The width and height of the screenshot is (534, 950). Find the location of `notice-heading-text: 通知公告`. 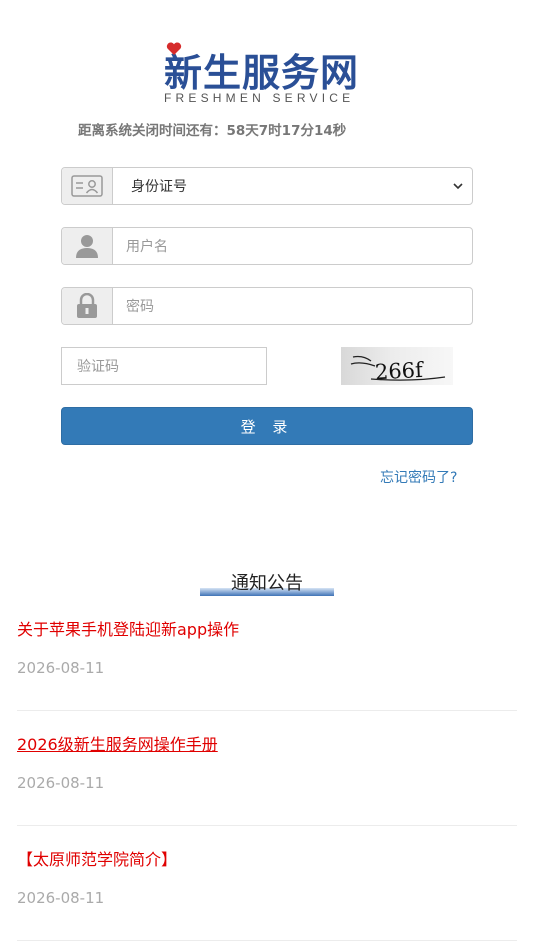

notice-heading-text: 通知公告 is located at coordinates (267, 583).